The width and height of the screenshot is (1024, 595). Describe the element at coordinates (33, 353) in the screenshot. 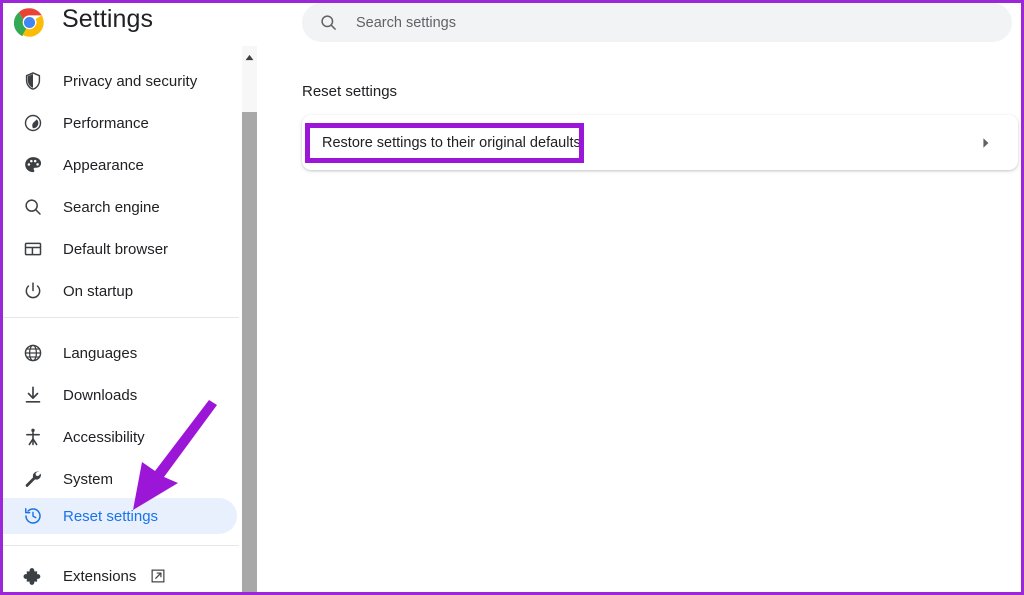

I see `globe-icon` at that location.